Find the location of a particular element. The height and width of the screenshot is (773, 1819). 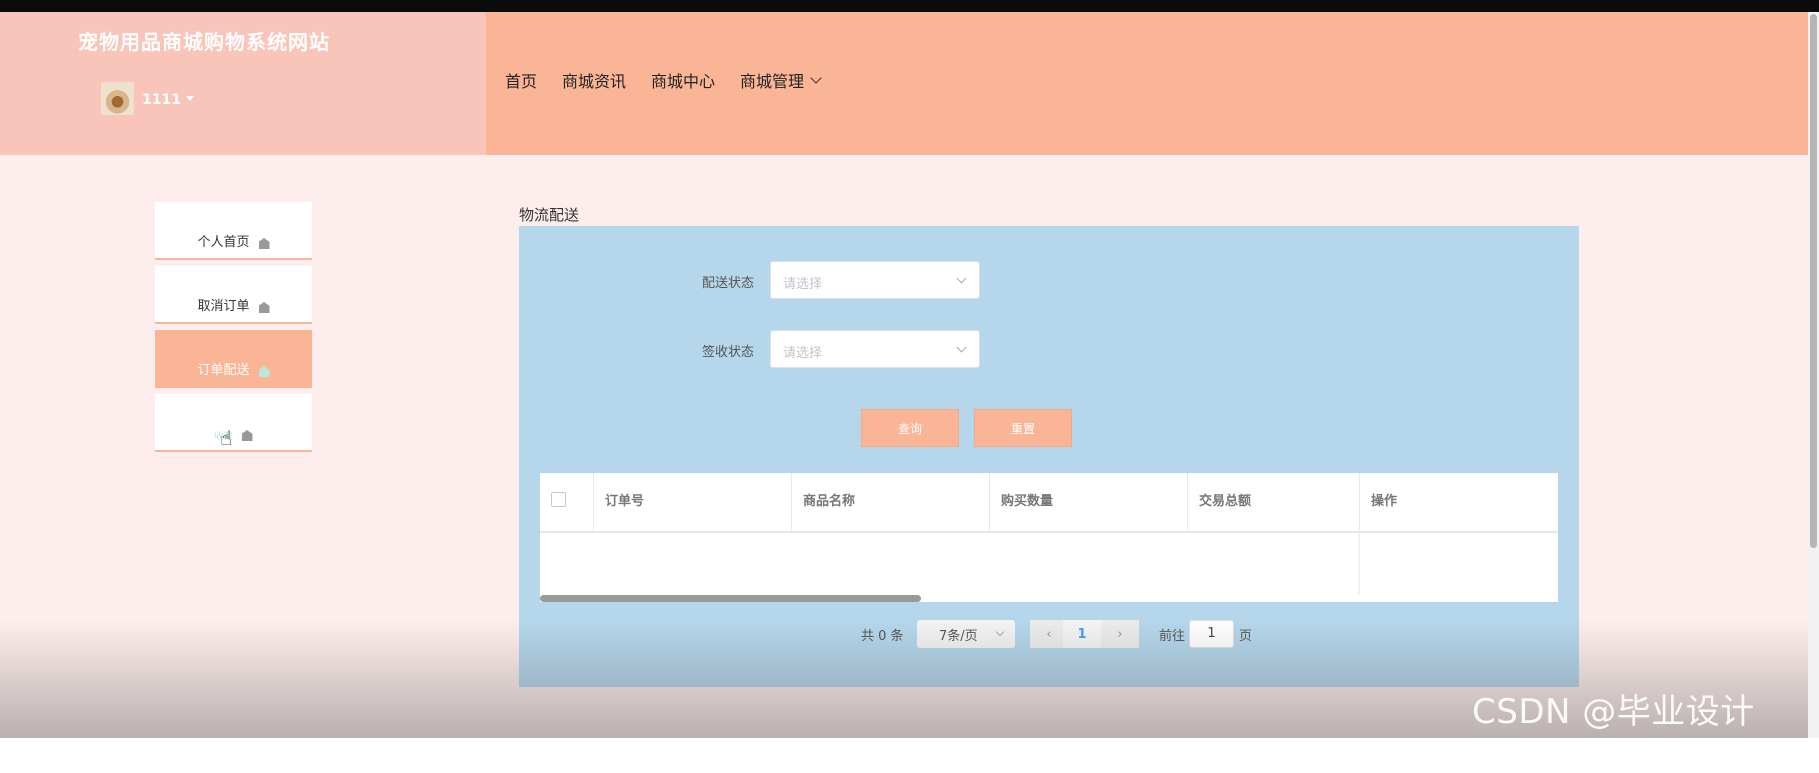

nav-item-label: 商城资讯 is located at coordinates (594, 81).